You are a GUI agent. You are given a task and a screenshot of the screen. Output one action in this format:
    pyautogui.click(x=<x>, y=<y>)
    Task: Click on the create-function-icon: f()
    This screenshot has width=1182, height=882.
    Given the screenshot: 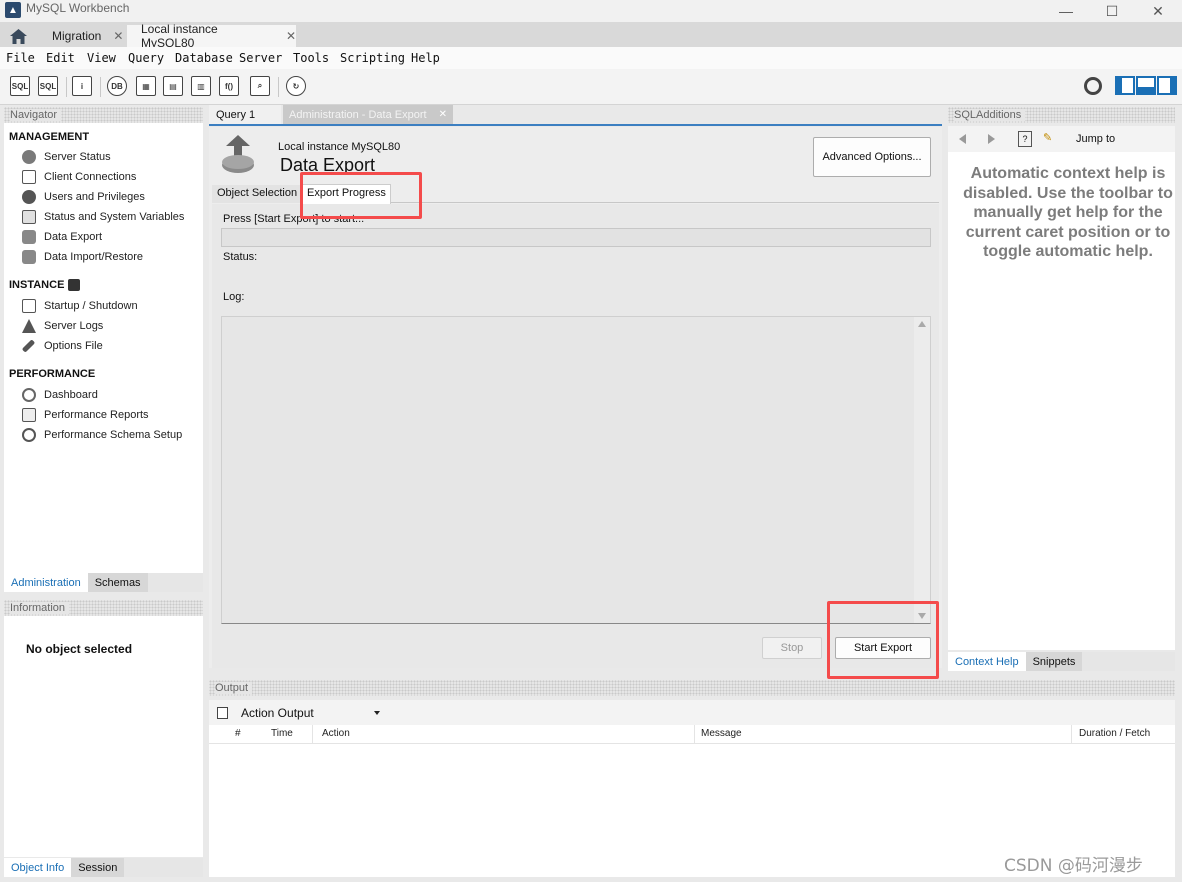 What is the action you would take?
    pyautogui.click(x=229, y=86)
    